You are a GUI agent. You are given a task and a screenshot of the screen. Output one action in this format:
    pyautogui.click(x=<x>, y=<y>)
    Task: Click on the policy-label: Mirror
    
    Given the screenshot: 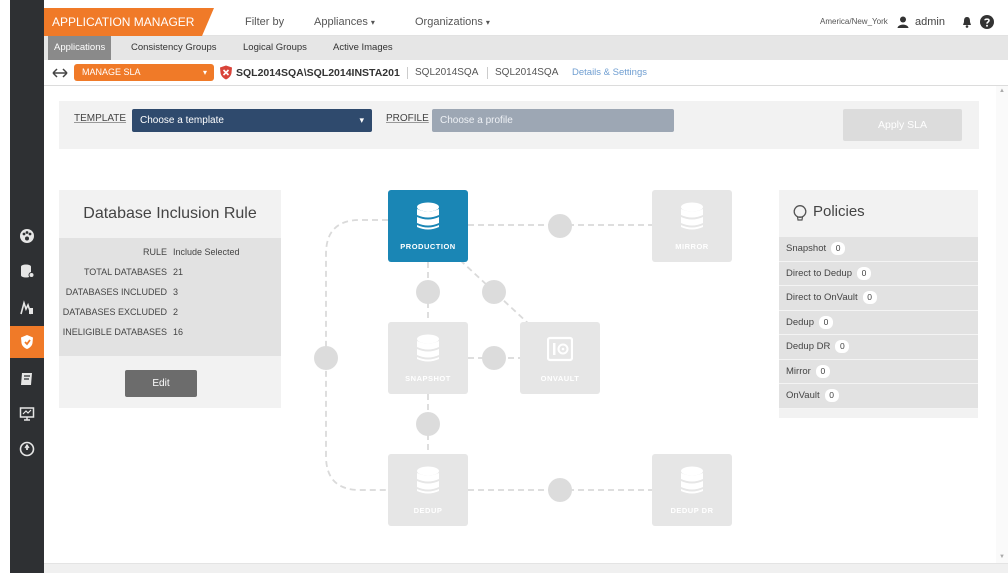 What is the action you would take?
    pyautogui.click(x=798, y=371)
    